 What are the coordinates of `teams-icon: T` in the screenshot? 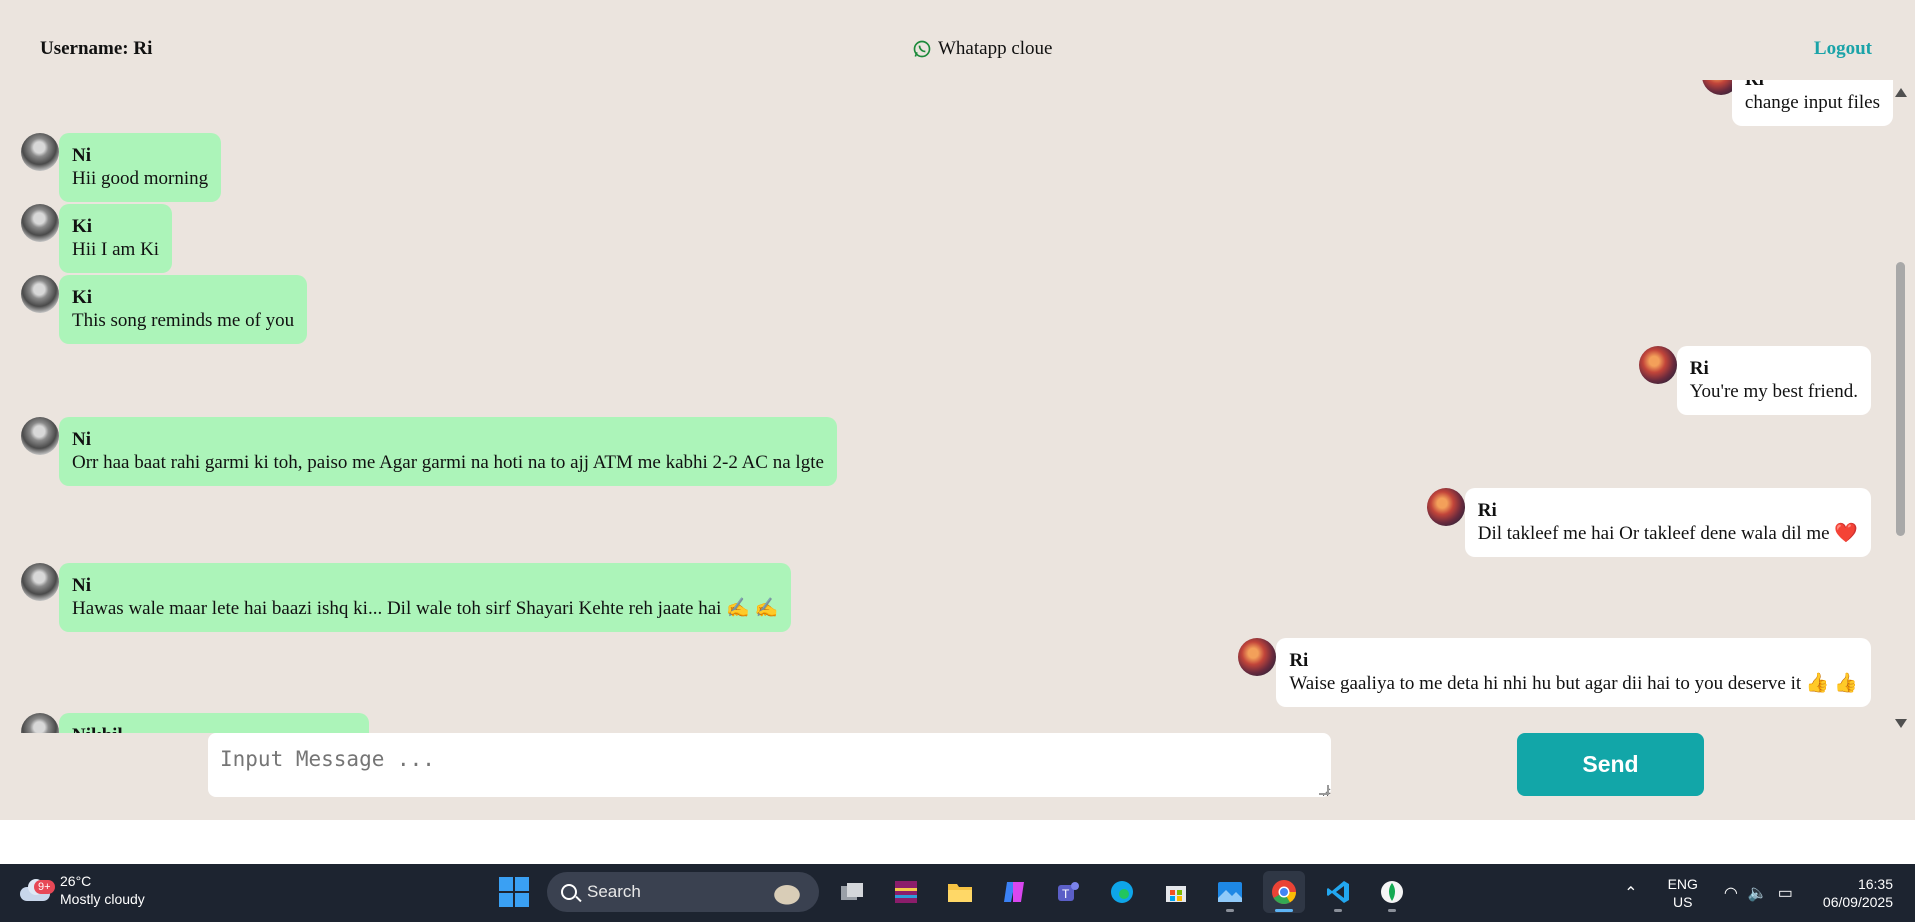 It's located at (1068, 892).